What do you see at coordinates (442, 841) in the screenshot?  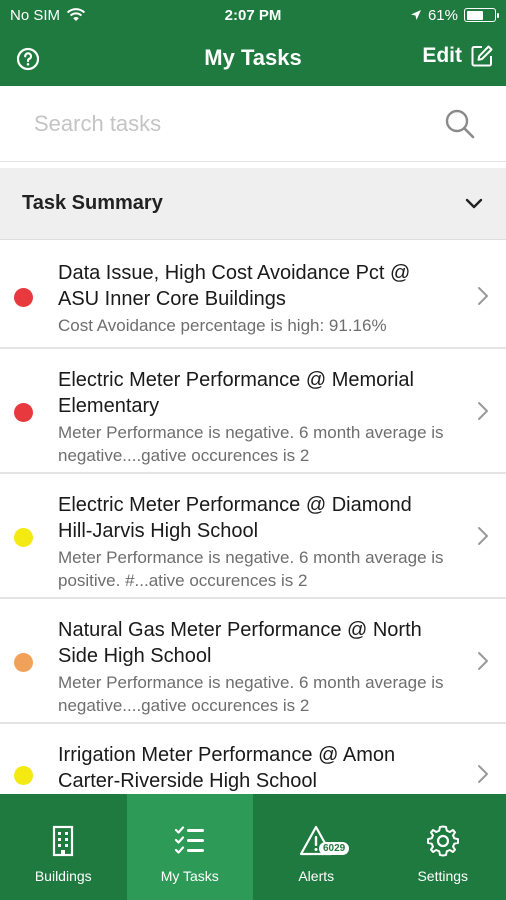 I see `gear-icon` at bounding box center [442, 841].